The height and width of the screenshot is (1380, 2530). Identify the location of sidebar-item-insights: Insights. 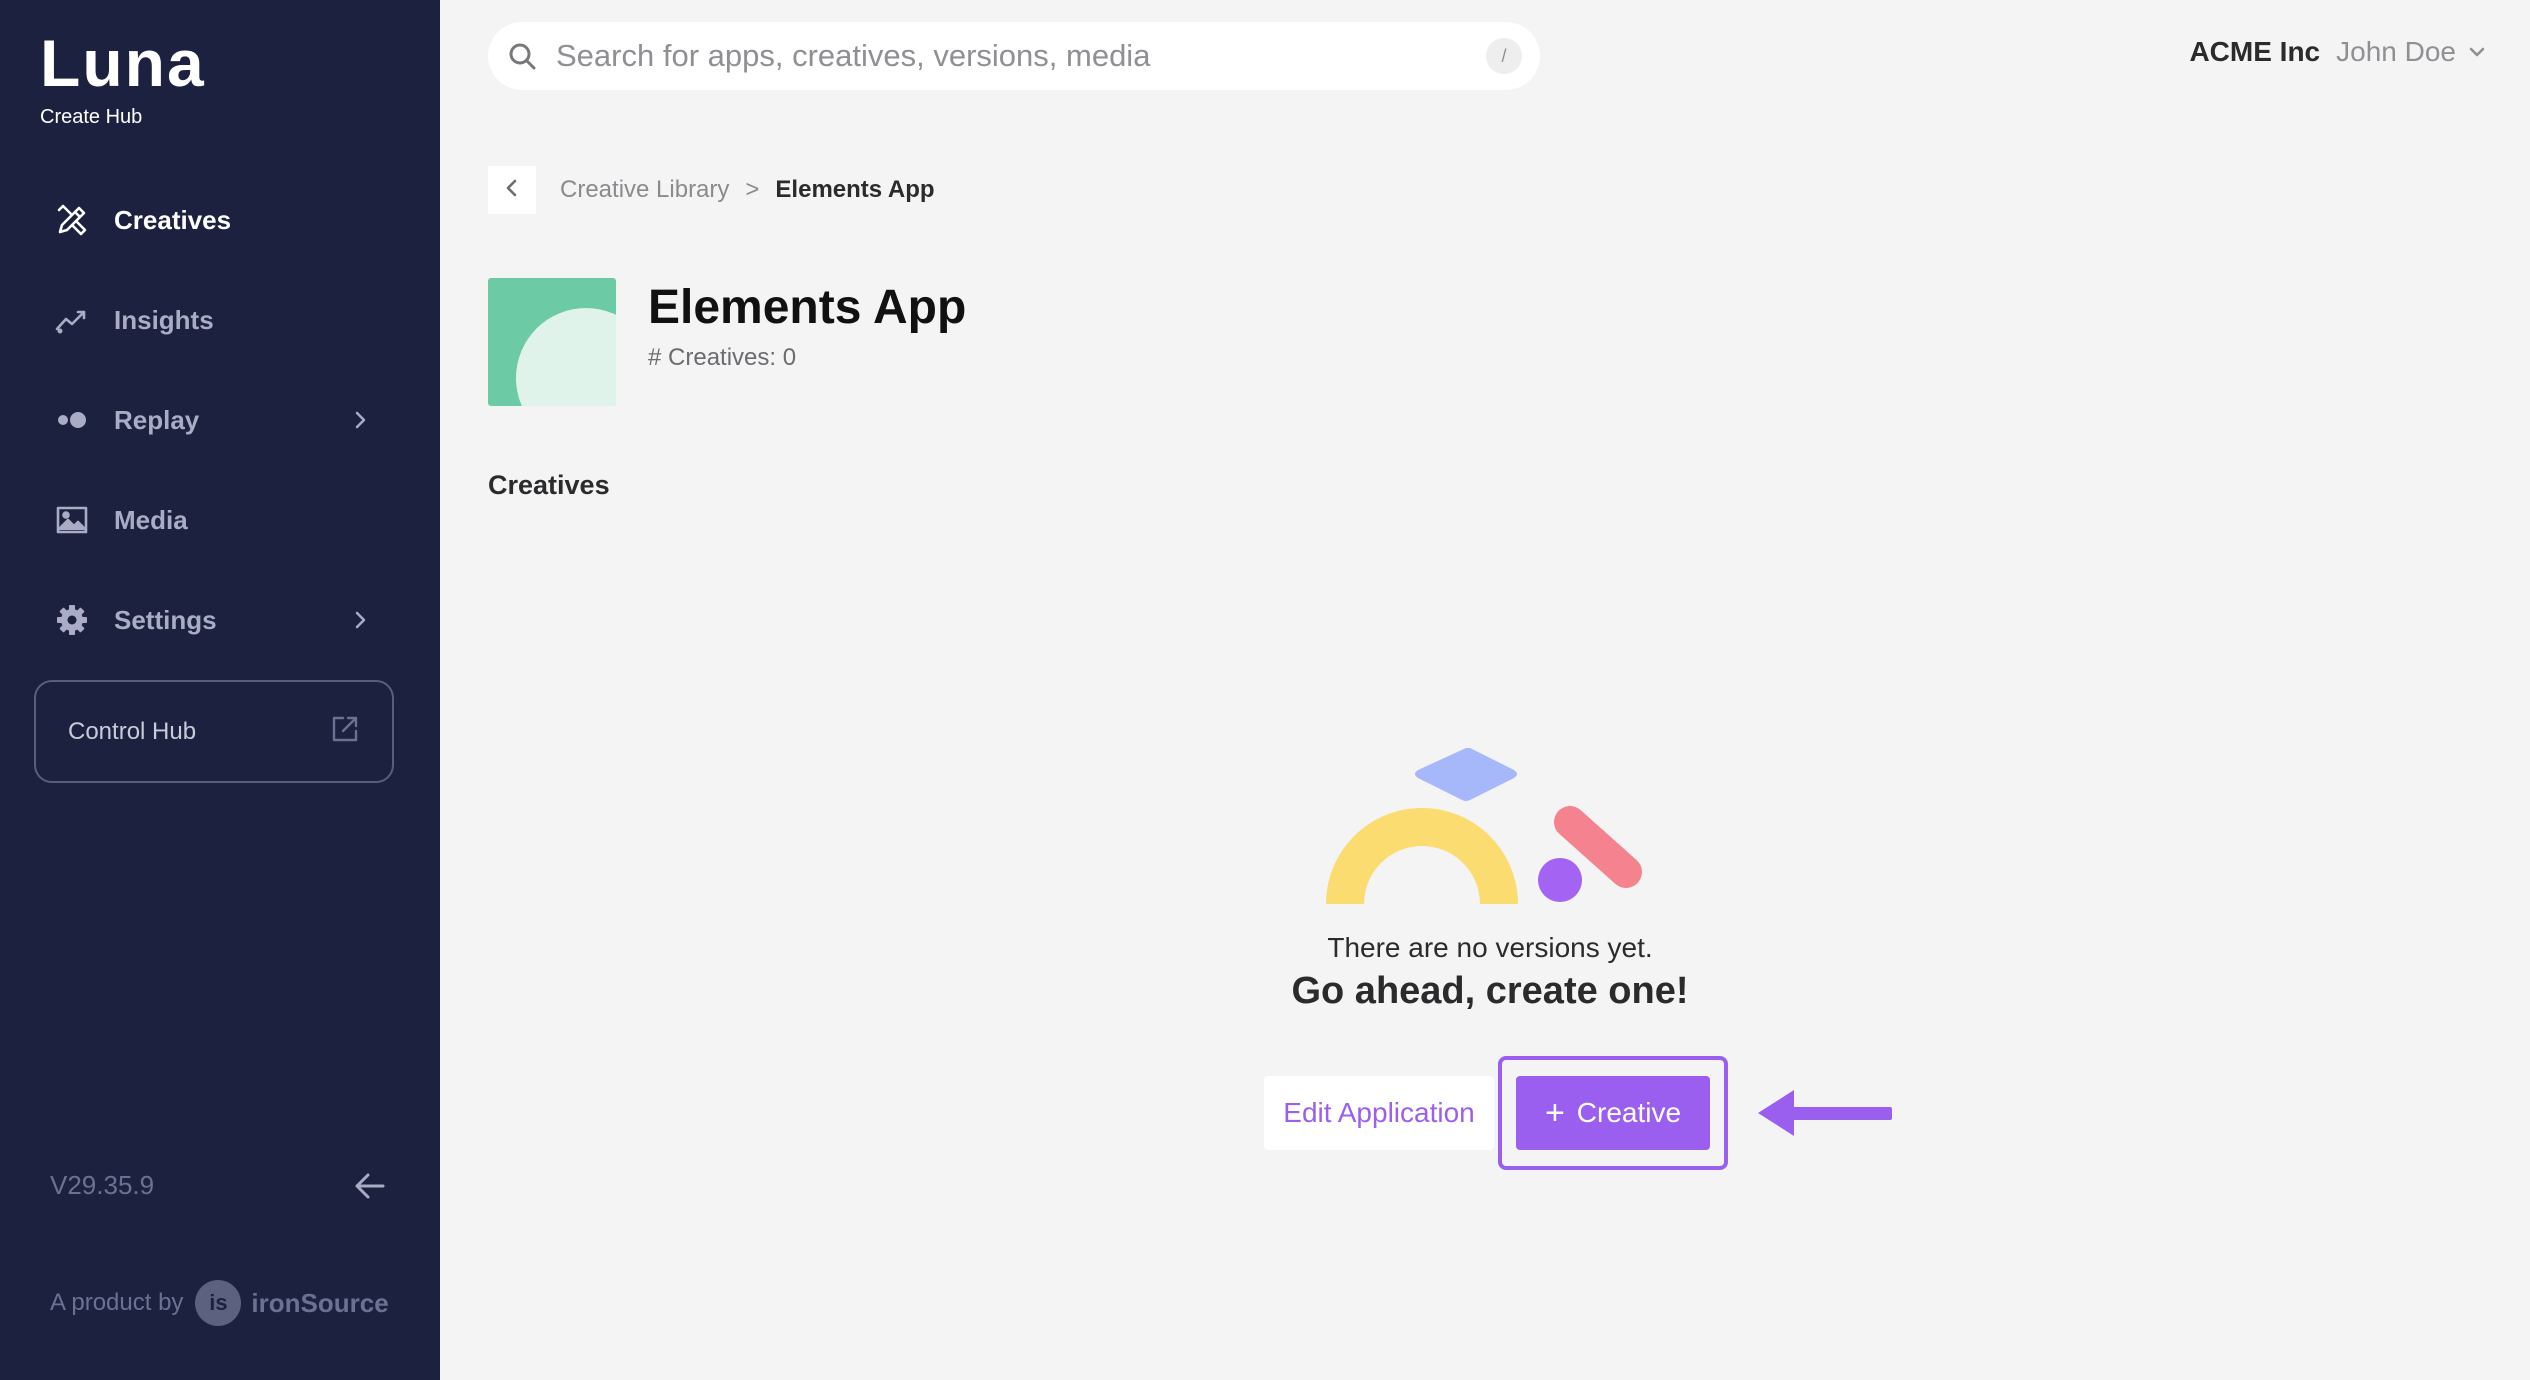
(220, 320).